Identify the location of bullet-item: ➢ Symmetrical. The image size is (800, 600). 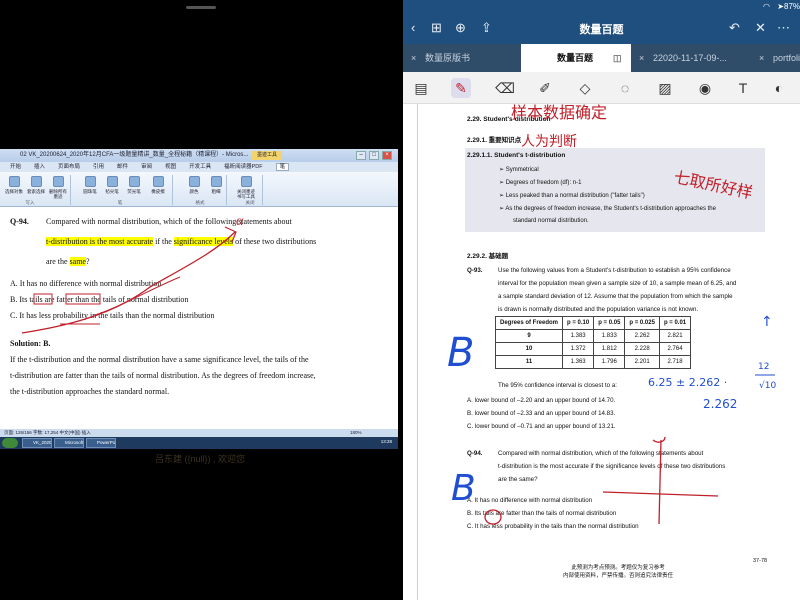
(519, 169).